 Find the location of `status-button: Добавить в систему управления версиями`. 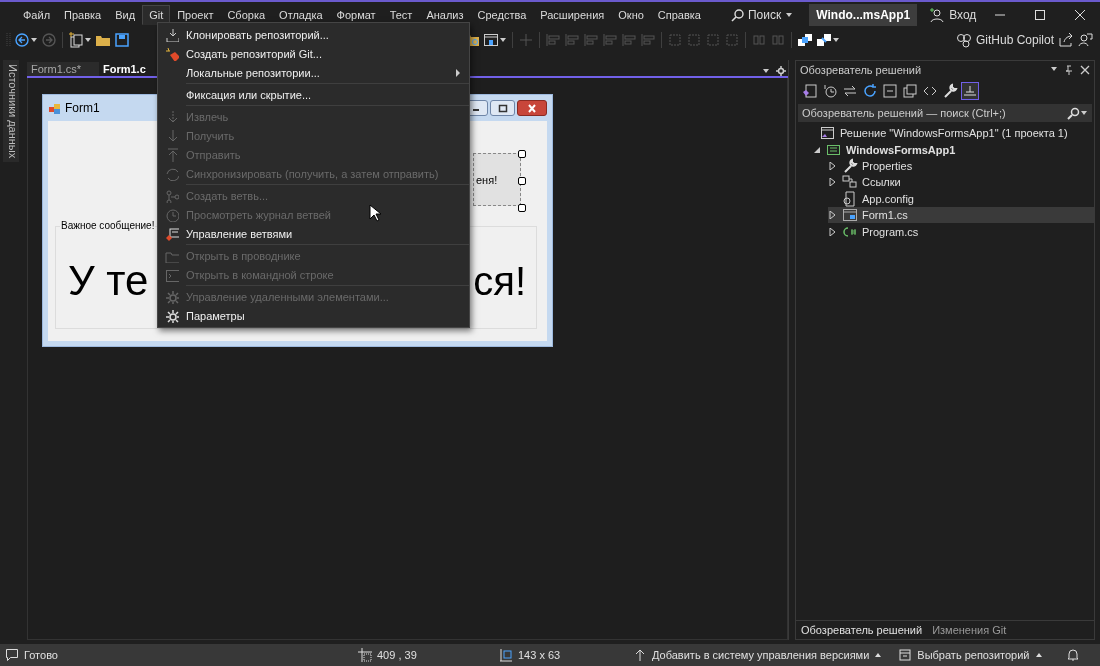

status-button: Добавить в систему управления версиями is located at coordinates (758, 655).